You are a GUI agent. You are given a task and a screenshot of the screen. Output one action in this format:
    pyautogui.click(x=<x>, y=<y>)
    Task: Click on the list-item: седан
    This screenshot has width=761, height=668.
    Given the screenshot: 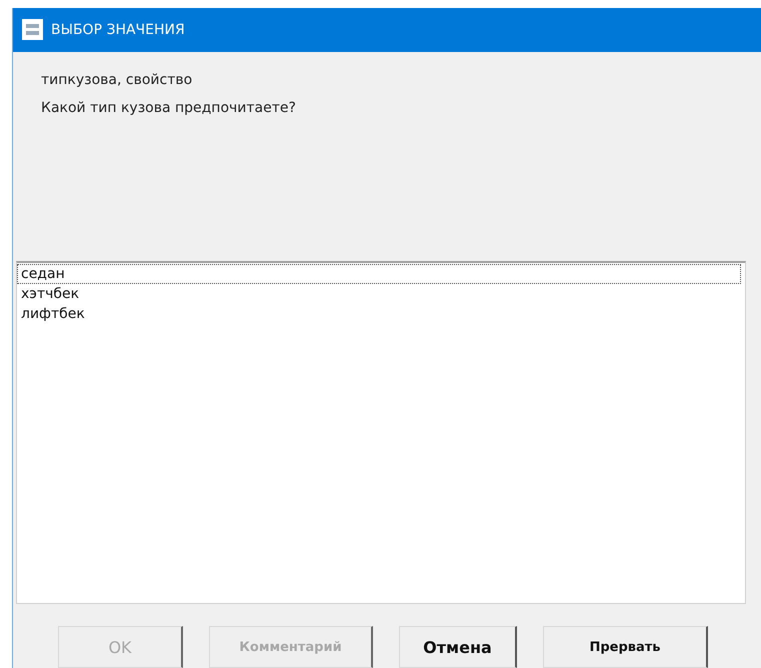 What is the action you would take?
    pyautogui.click(x=379, y=274)
    